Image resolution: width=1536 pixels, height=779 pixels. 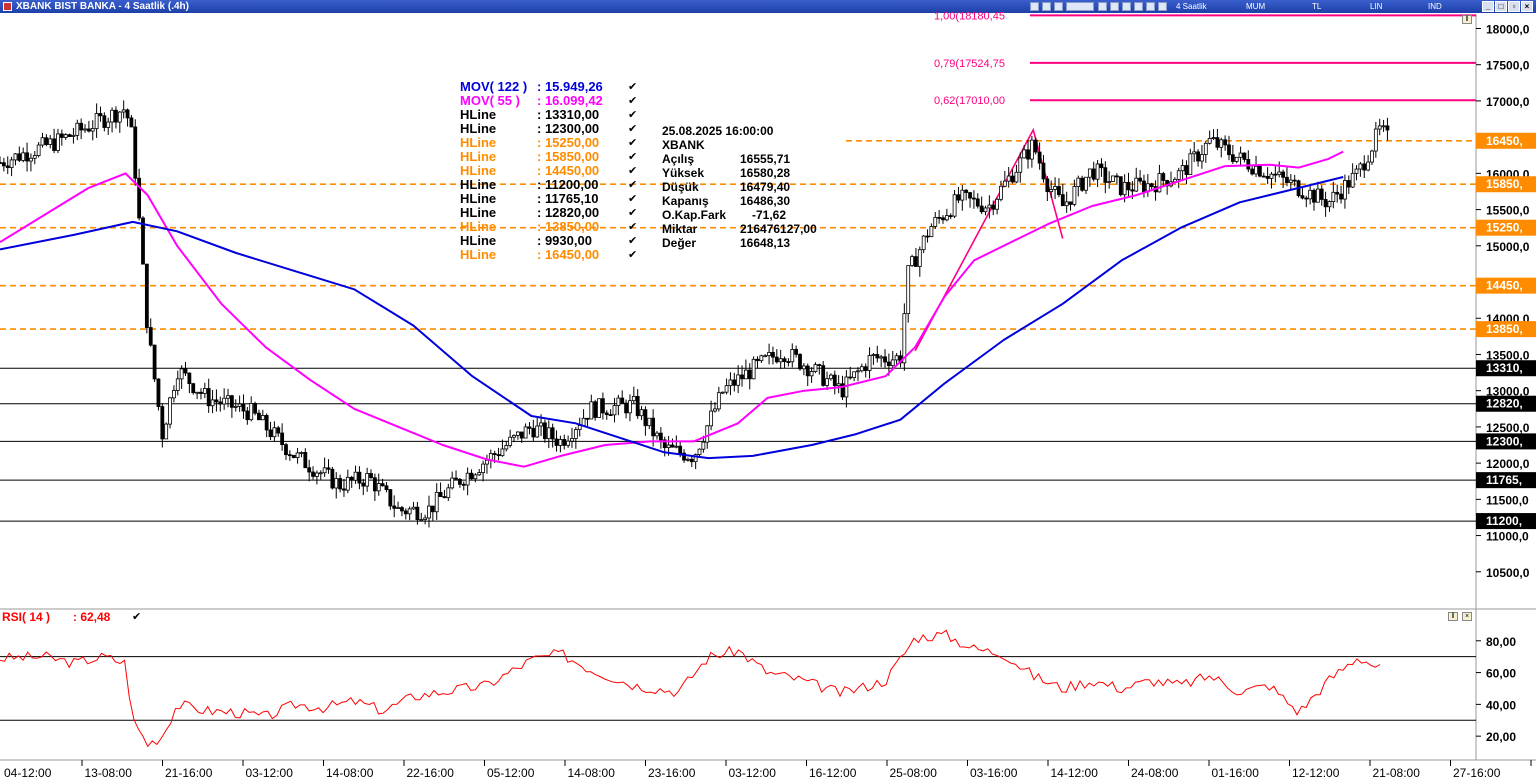 What do you see at coordinates (568, 114) in the screenshot?
I see `hline-legend-value: : 13310,00` at bounding box center [568, 114].